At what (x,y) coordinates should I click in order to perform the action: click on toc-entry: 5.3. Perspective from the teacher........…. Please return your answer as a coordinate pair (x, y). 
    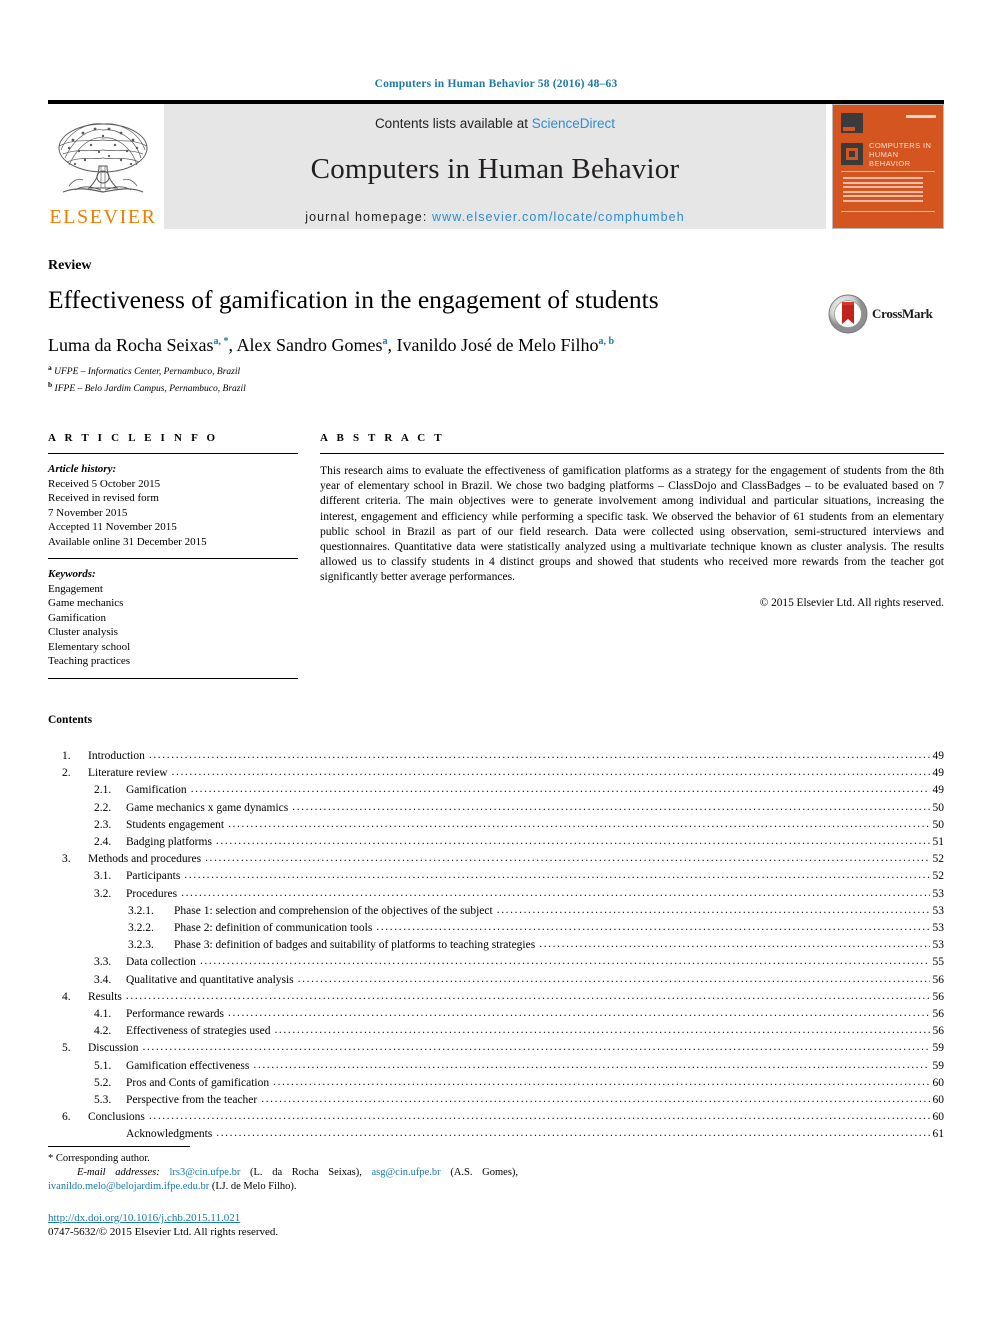
    Looking at the image, I should click on (496, 1100).